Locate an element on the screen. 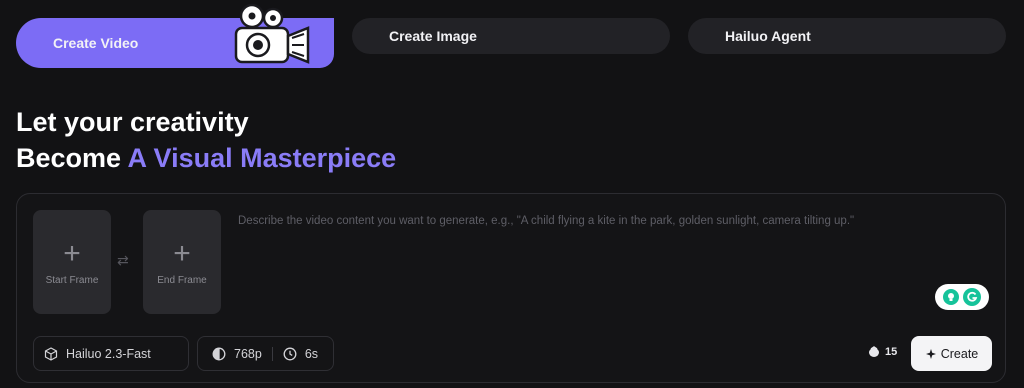  credits-cost: 15 is located at coordinates (882, 352).